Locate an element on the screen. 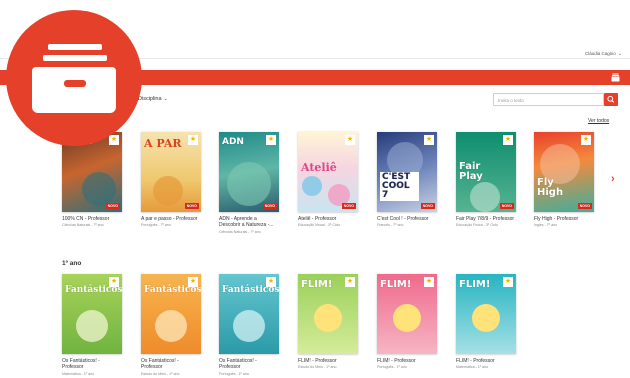 The image size is (630, 378). book-title: 100% CN - Professor is located at coordinates (92, 219).